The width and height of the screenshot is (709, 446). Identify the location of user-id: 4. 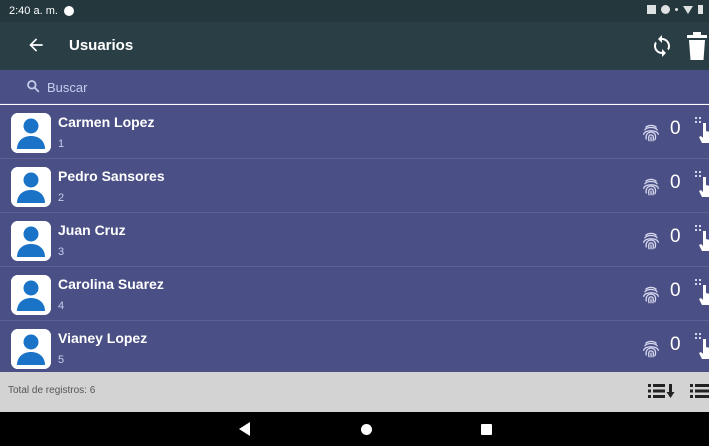
(61, 306).